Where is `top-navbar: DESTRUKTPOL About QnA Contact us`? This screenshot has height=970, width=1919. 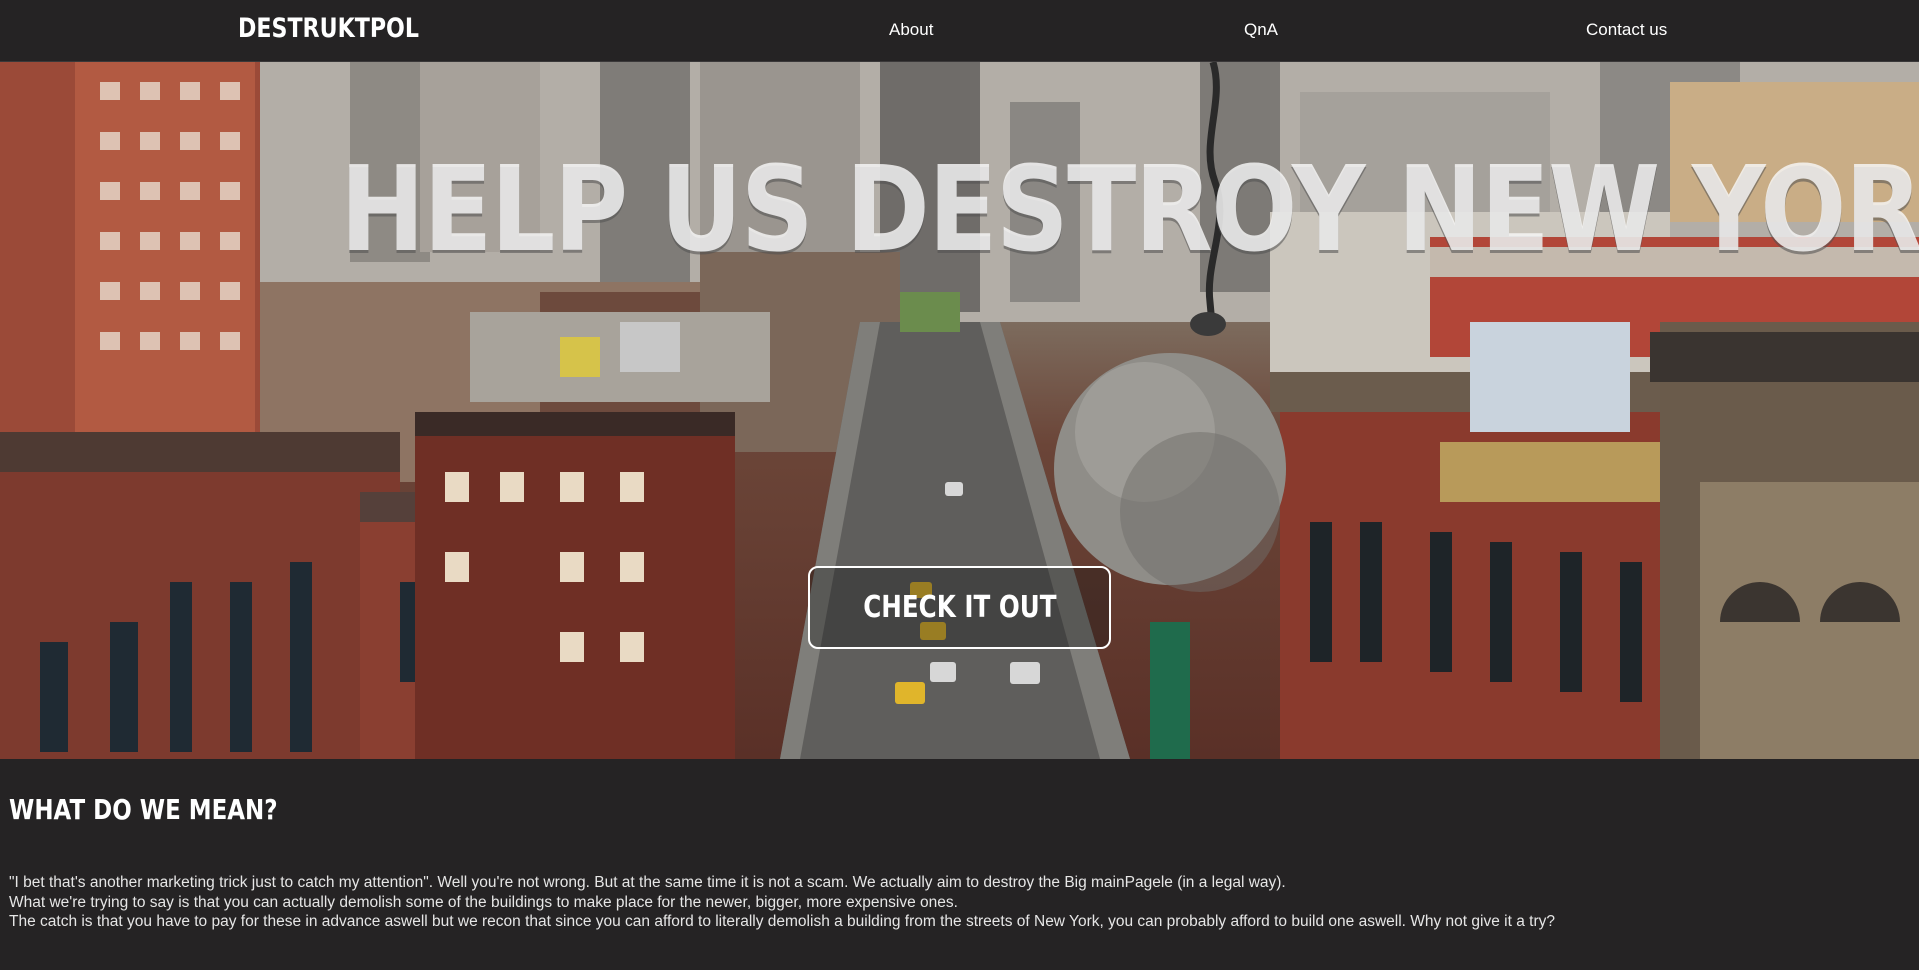
top-navbar: DESTRUKTPOL About QnA Contact us is located at coordinates (959, 31).